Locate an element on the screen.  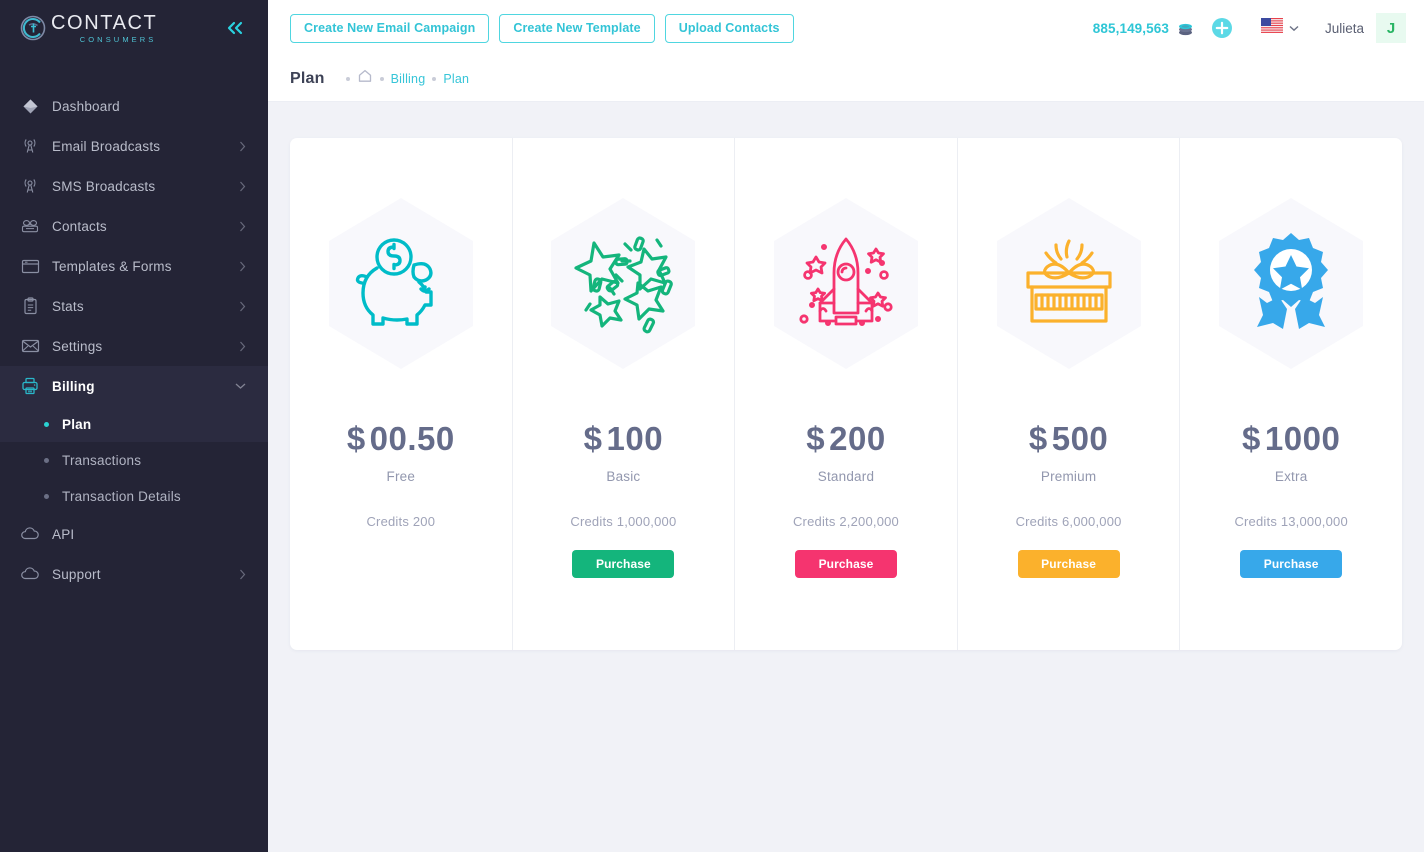
breadcrumb-link-billing: Billing is located at coordinates (408, 79).